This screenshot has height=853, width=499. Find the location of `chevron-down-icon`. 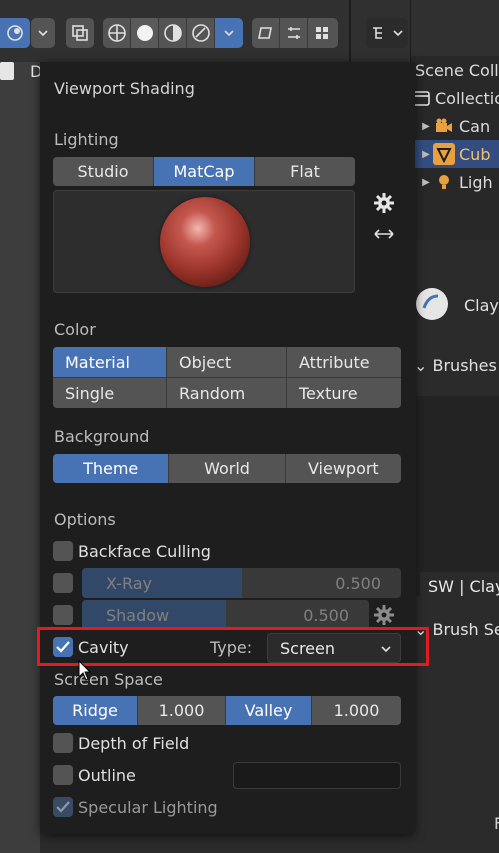

chevron-down-icon is located at coordinates (229, 33).